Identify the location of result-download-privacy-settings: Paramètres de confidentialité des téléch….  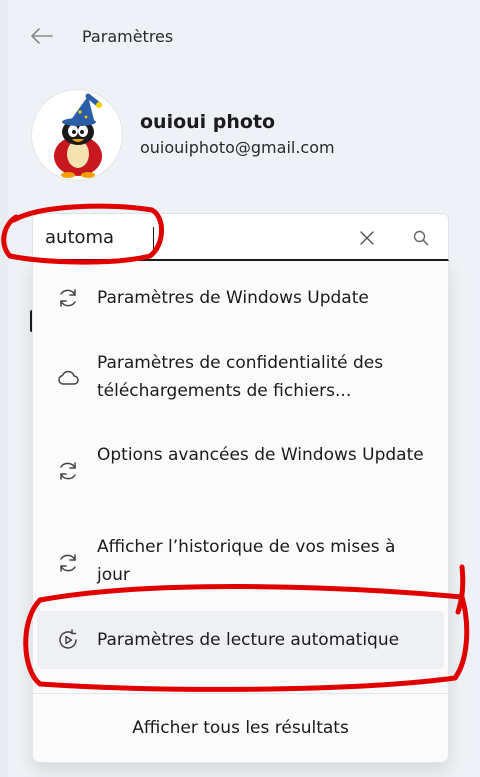
(240, 377).